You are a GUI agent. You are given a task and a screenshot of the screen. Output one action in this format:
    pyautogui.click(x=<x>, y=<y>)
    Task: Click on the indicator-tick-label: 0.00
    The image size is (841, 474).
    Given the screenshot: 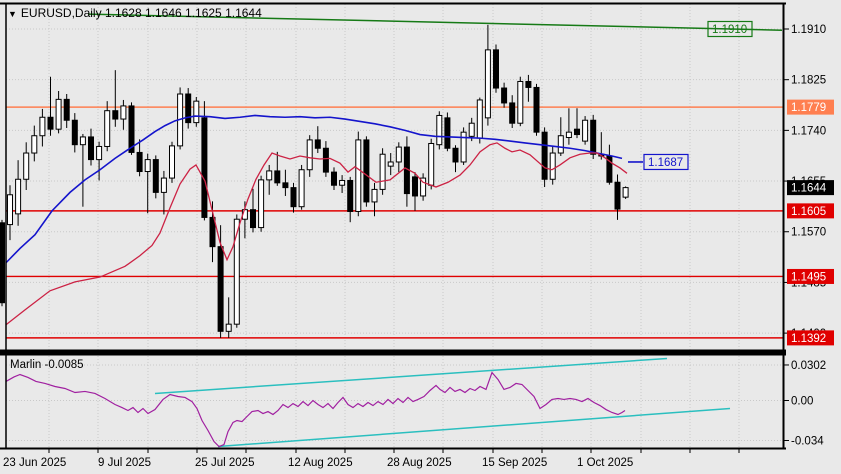 What is the action you would take?
    pyautogui.click(x=802, y=402)
    